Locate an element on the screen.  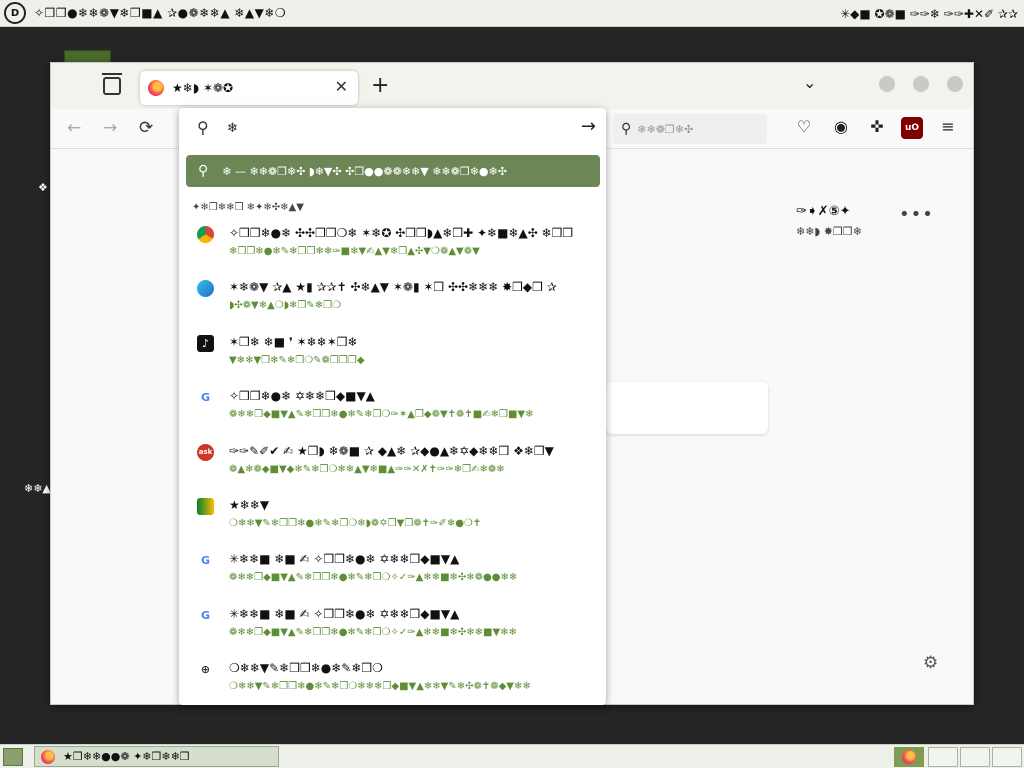
pocket-icon: ♡ is located at coordinates (804, 128).